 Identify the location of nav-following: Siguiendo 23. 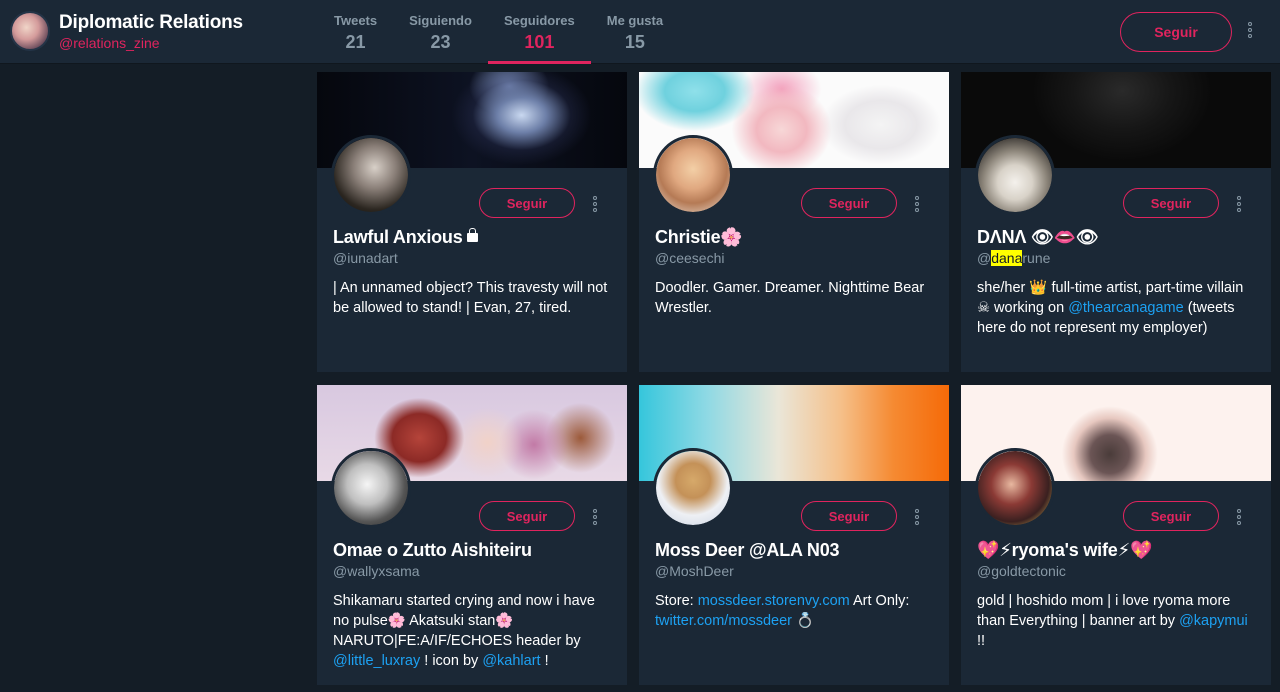
(440, 32).